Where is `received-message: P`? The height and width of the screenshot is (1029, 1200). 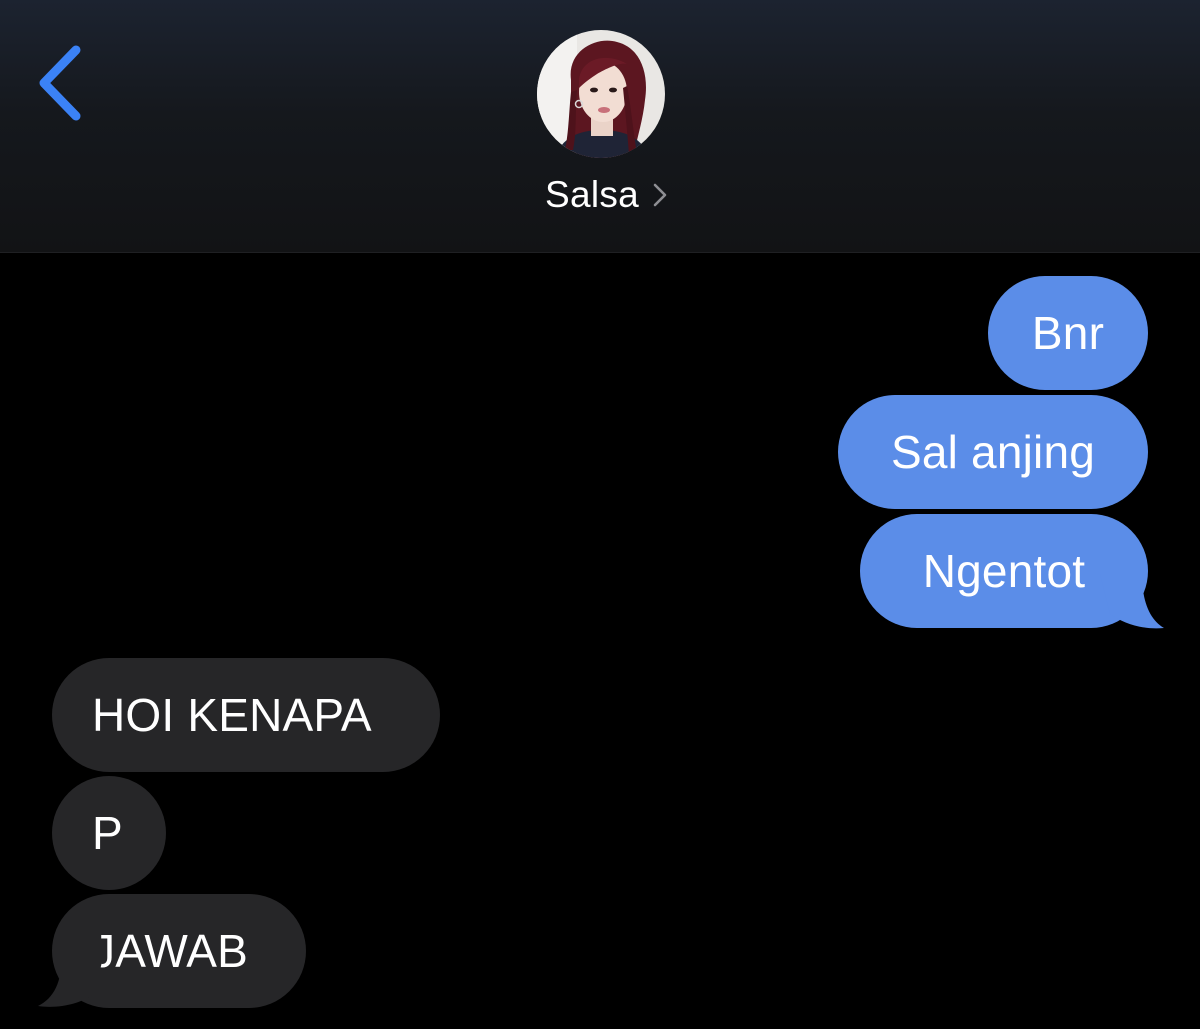
received-message: P is located at coordinates (109, 833).